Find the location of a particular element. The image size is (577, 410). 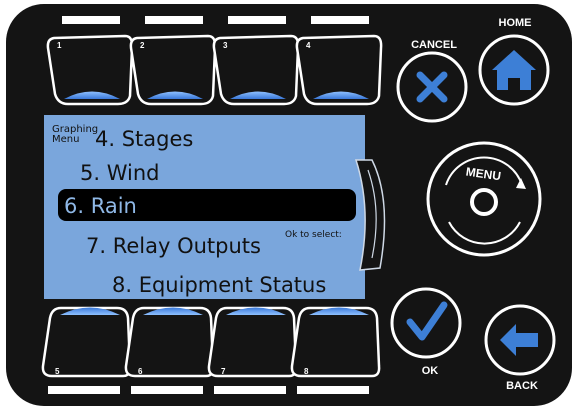

function-key-number: 2 is located at coordinates (142, 45).